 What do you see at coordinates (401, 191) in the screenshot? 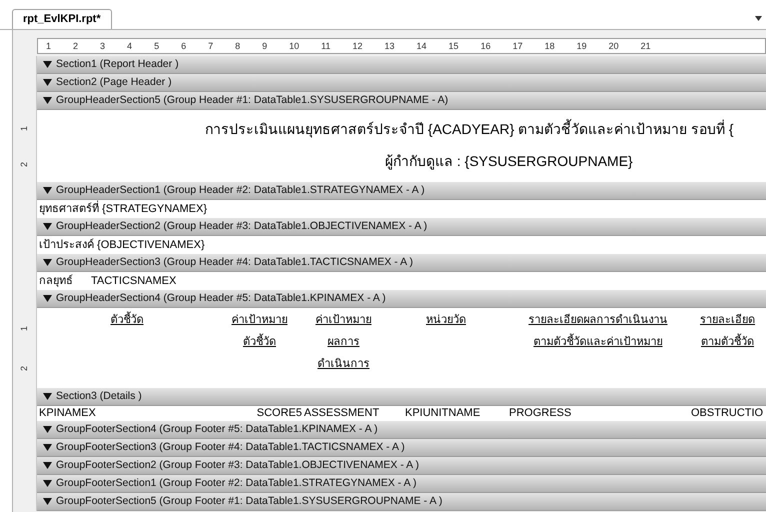
I see `section-bar: GroupHeaderSection1 (Group Header #2: DataTable1.STRATEGYNAMEX - A )` at bounding box center [401, 191].